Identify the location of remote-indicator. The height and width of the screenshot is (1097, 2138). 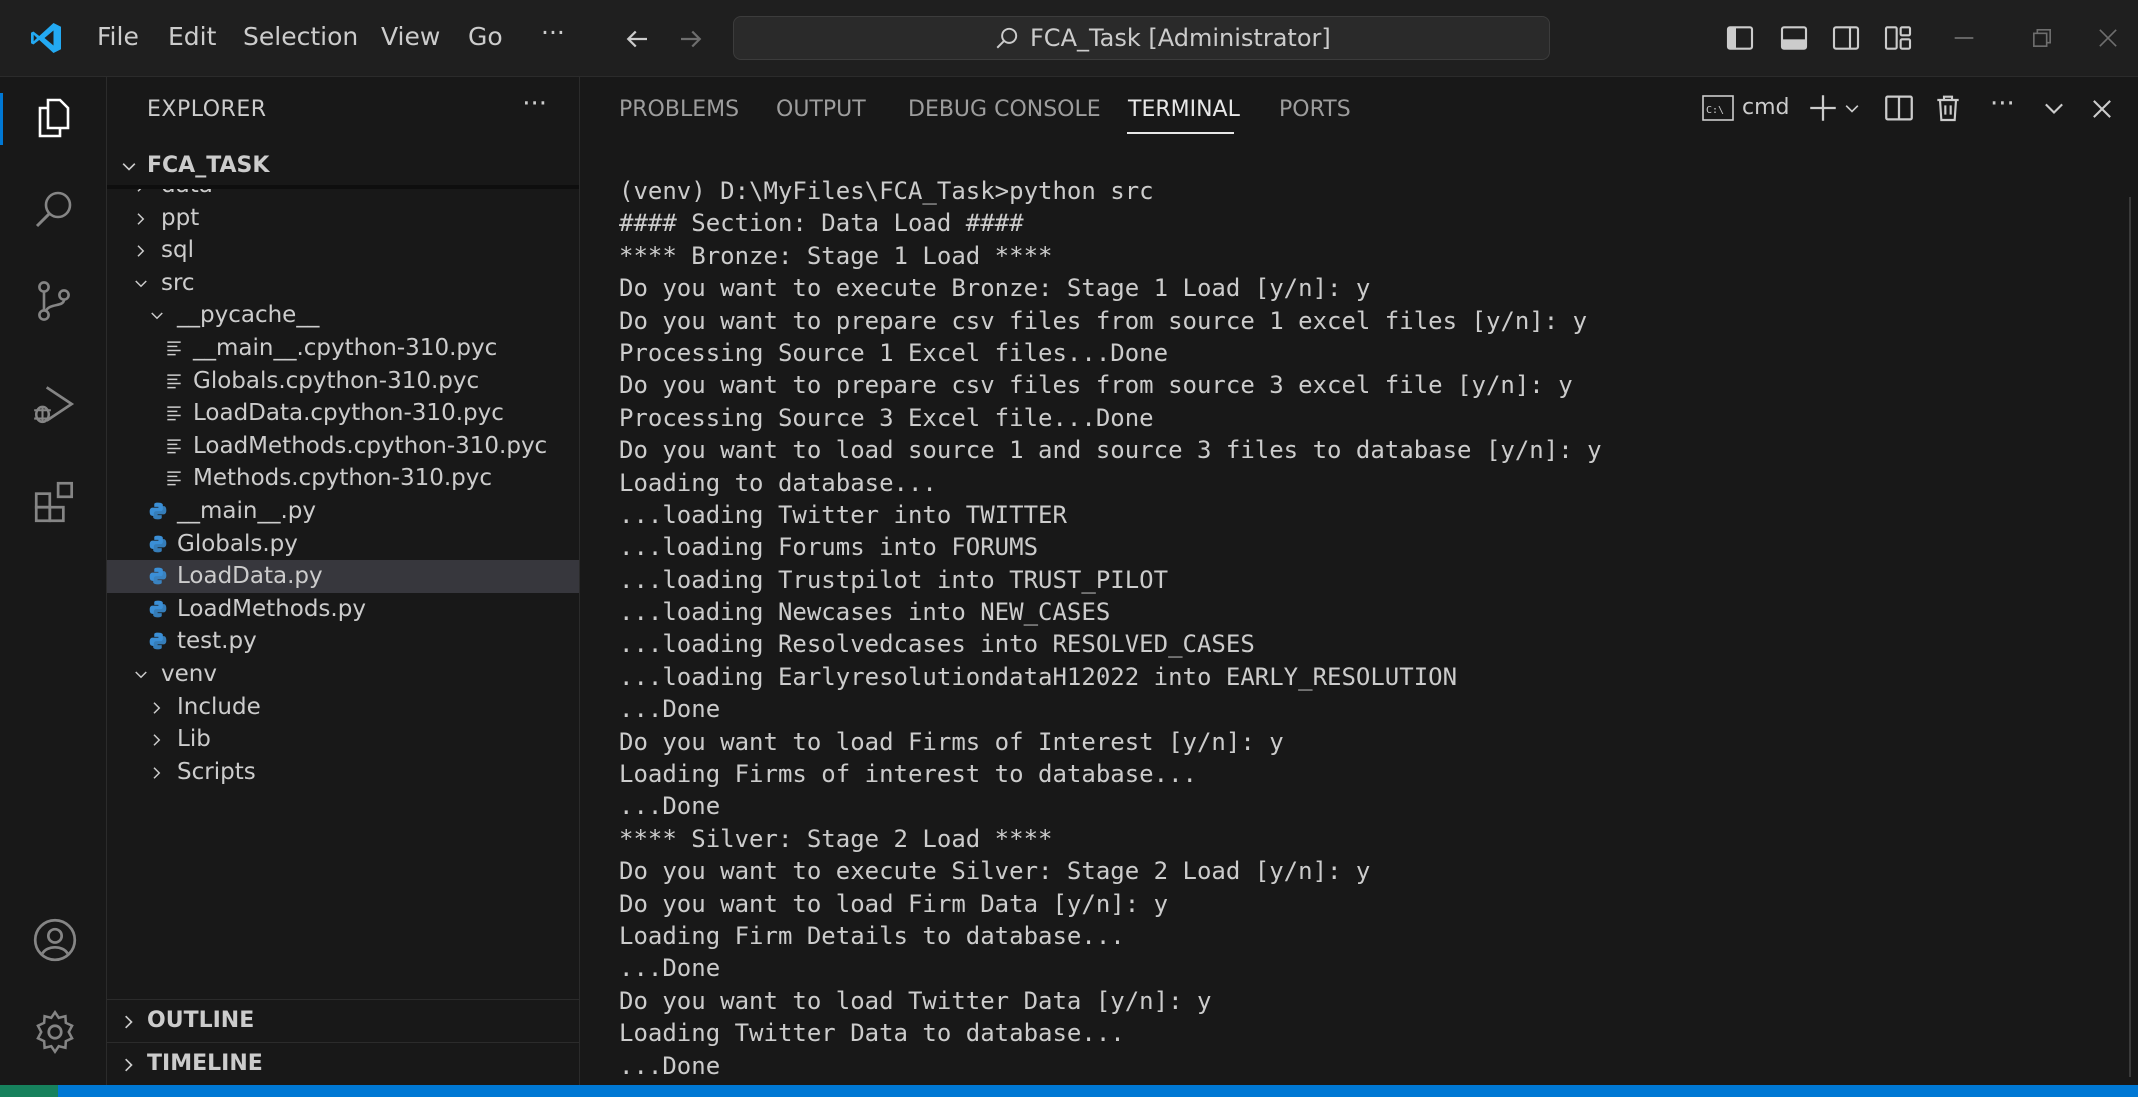
(29, 1091).